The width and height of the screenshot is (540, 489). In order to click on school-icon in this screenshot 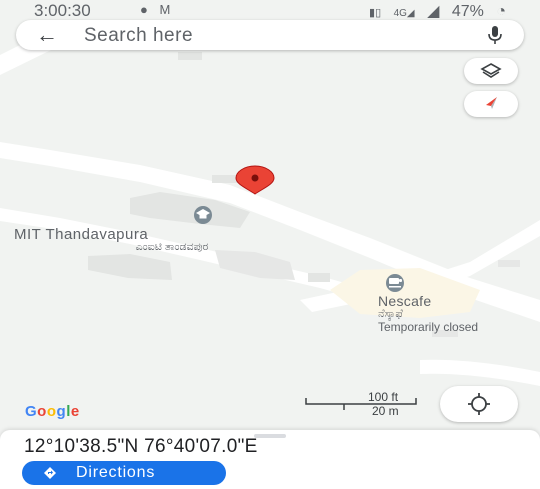, I will do `click(203, 215)`.